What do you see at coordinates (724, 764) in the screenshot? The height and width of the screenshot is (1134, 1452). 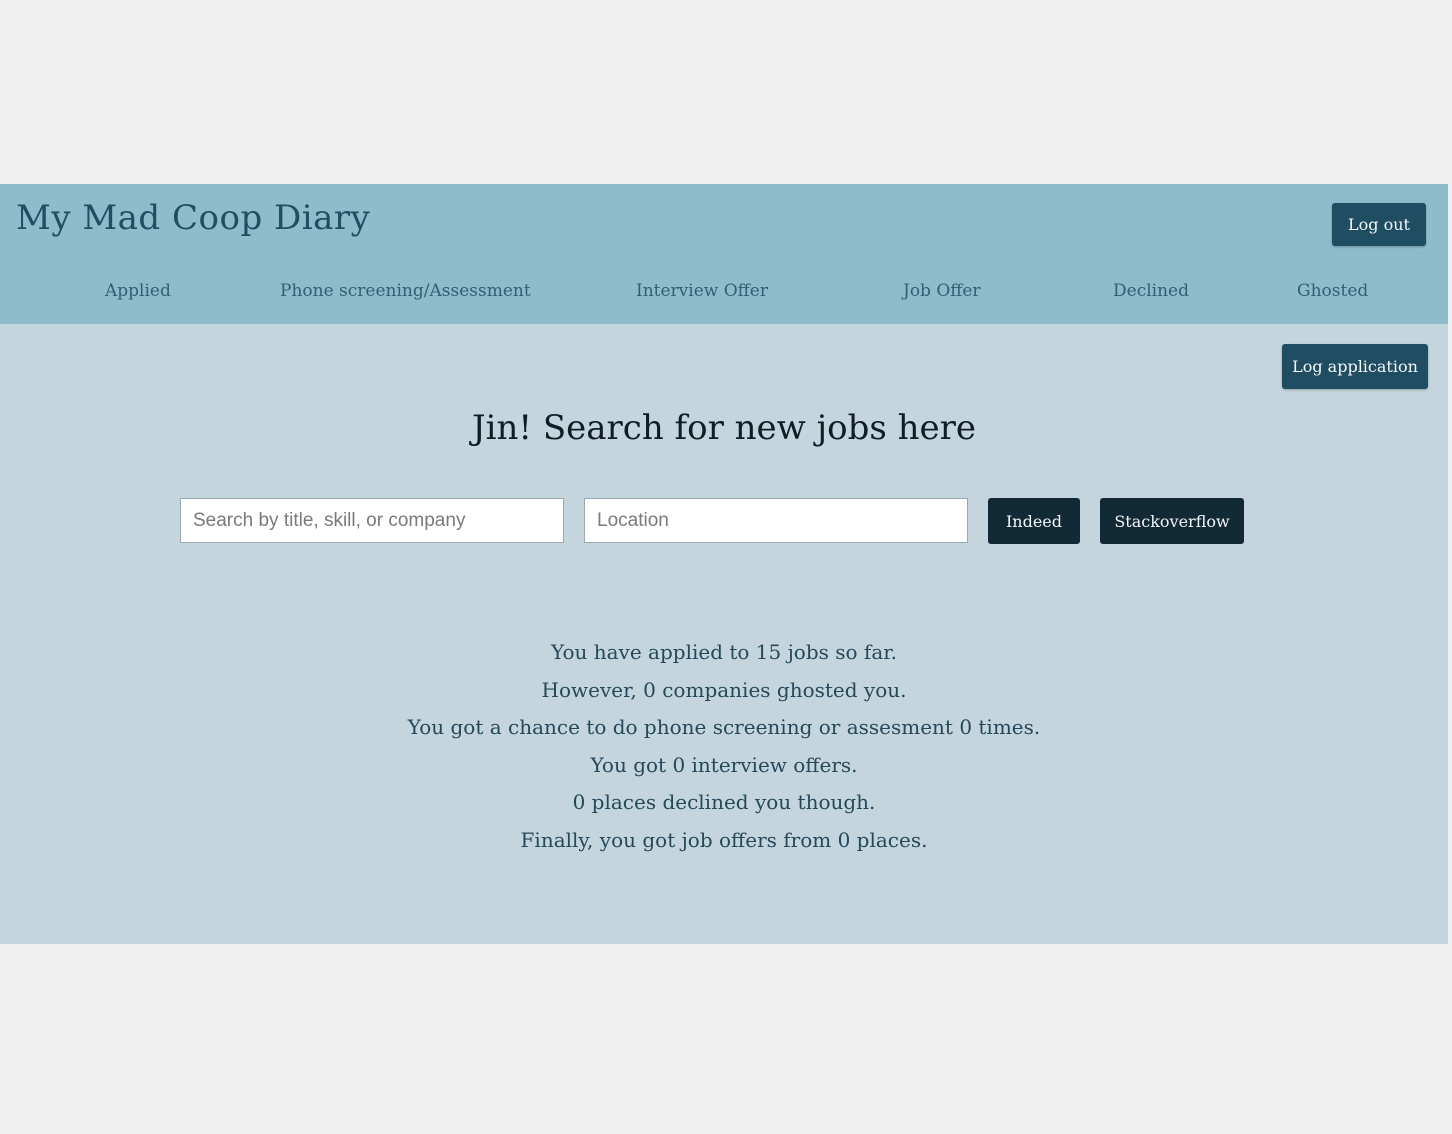 I see `stat-interview-offers: You got 0 interview offers.` at bounding box center [724, 764].